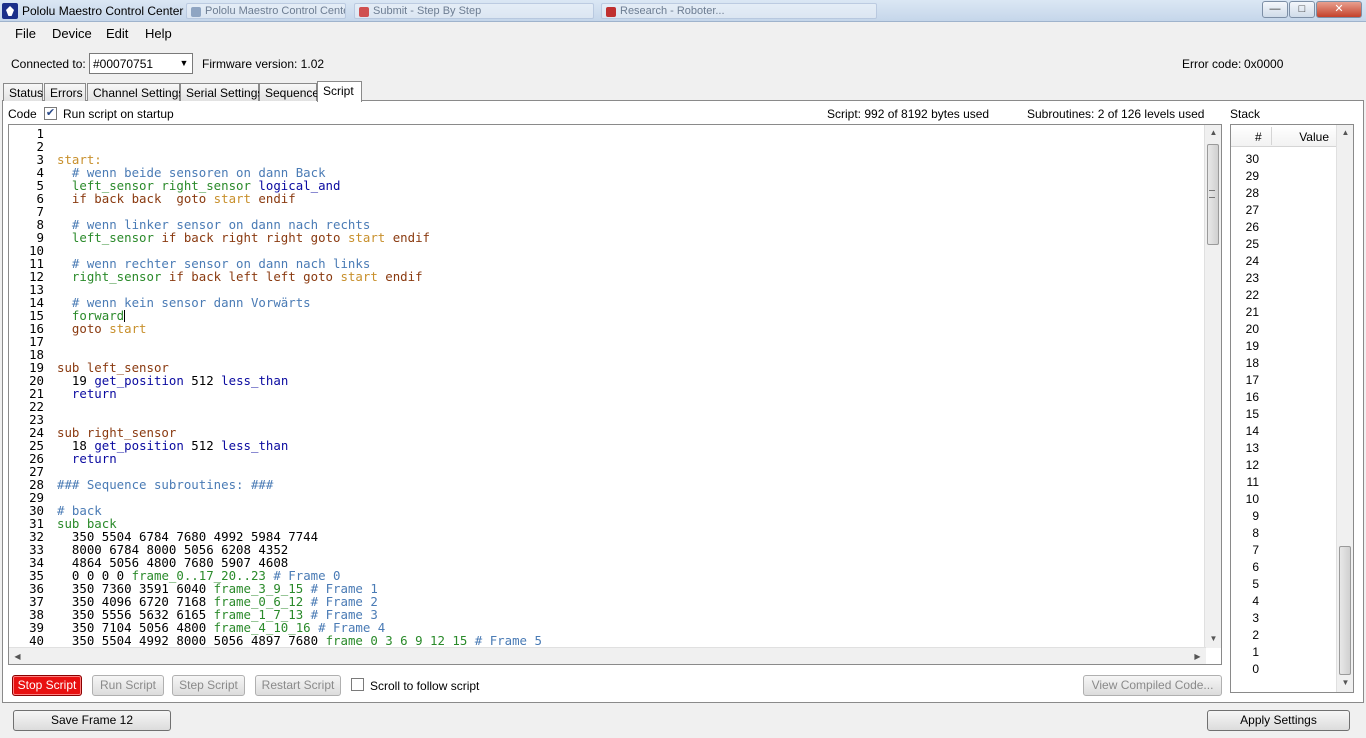  What do you see at coordinates (1252, 448) in the screenshot?
I see `stack-row: 13` at bounding box center [1252, 448].